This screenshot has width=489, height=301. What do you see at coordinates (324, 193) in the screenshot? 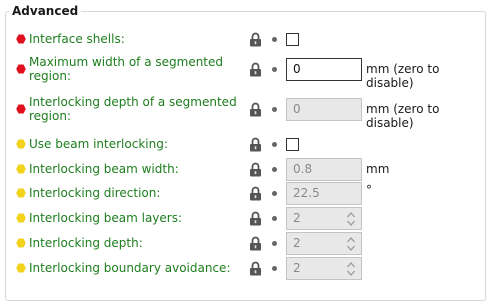
I see `value-input: 22.5` at bounding box center [324, 193].